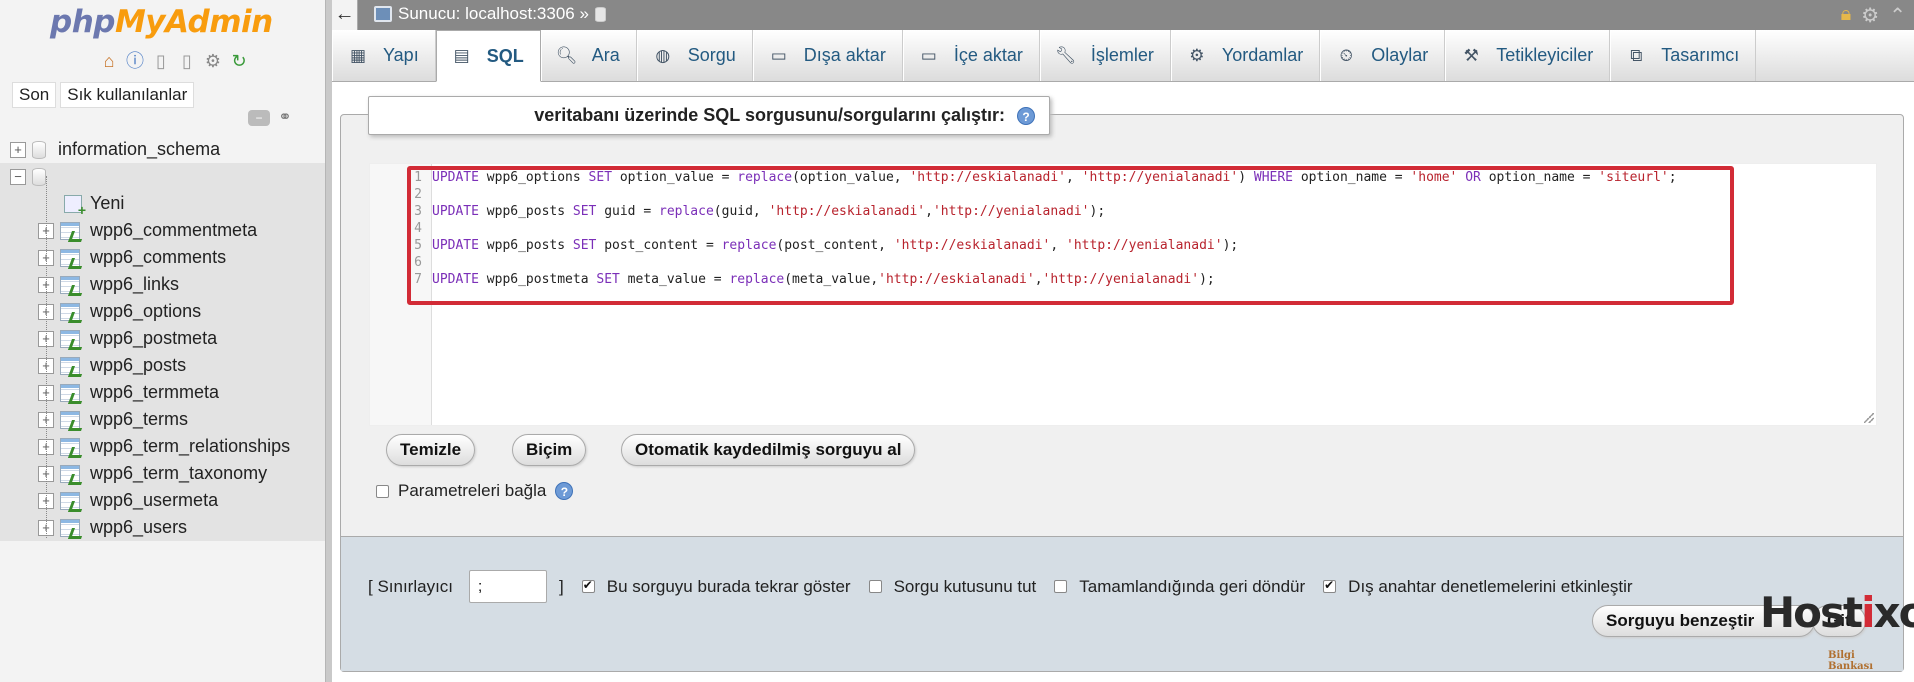 Image resolution: width=1914 pixels, height=682 pixels. What do you see at coordinates (239, 61) in the screenshot?
I see `reload-icon: ↻` at bounding box center [239, 61].